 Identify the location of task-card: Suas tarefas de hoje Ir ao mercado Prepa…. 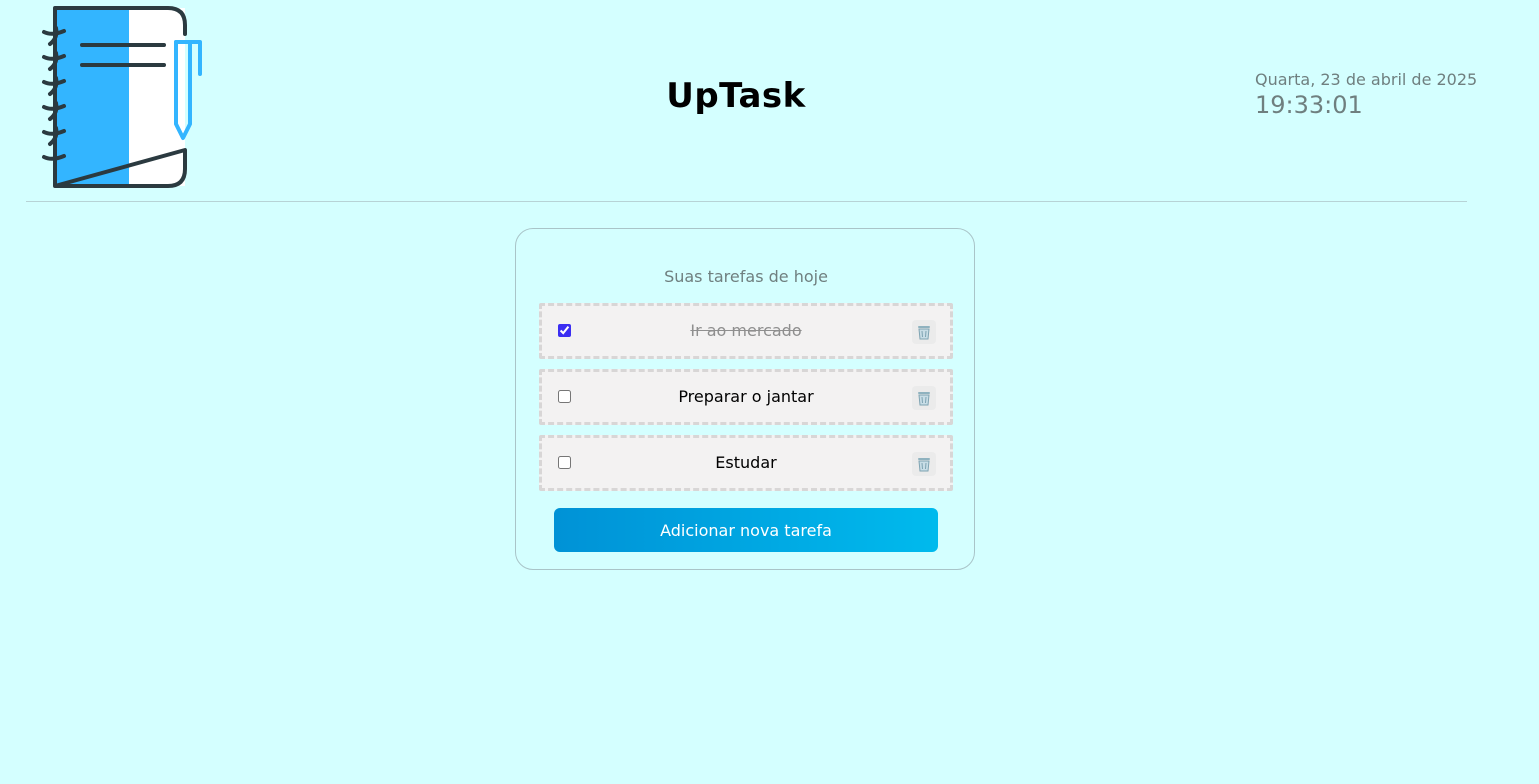
(745, 399).